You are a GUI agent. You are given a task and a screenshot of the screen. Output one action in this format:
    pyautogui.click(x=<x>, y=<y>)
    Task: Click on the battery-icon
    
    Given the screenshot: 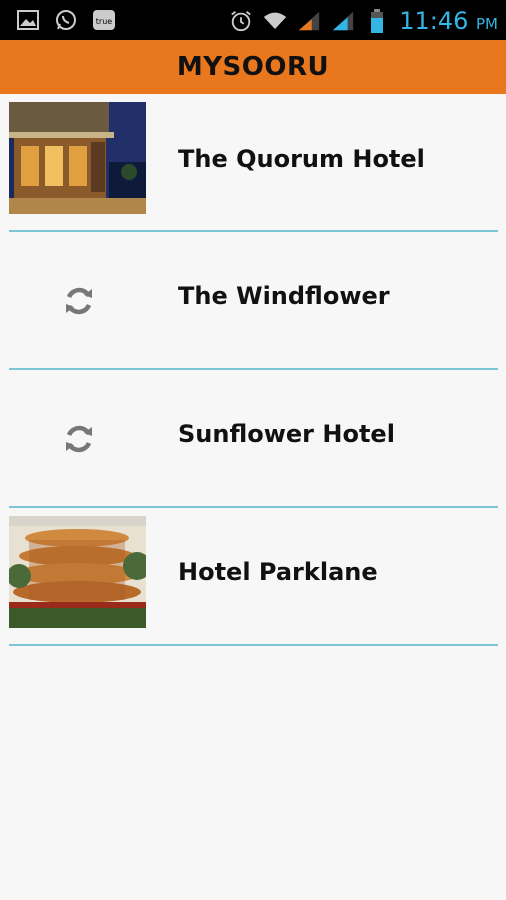 What is the action you would take?
    pyautogui.click(x=377, y=21)
    